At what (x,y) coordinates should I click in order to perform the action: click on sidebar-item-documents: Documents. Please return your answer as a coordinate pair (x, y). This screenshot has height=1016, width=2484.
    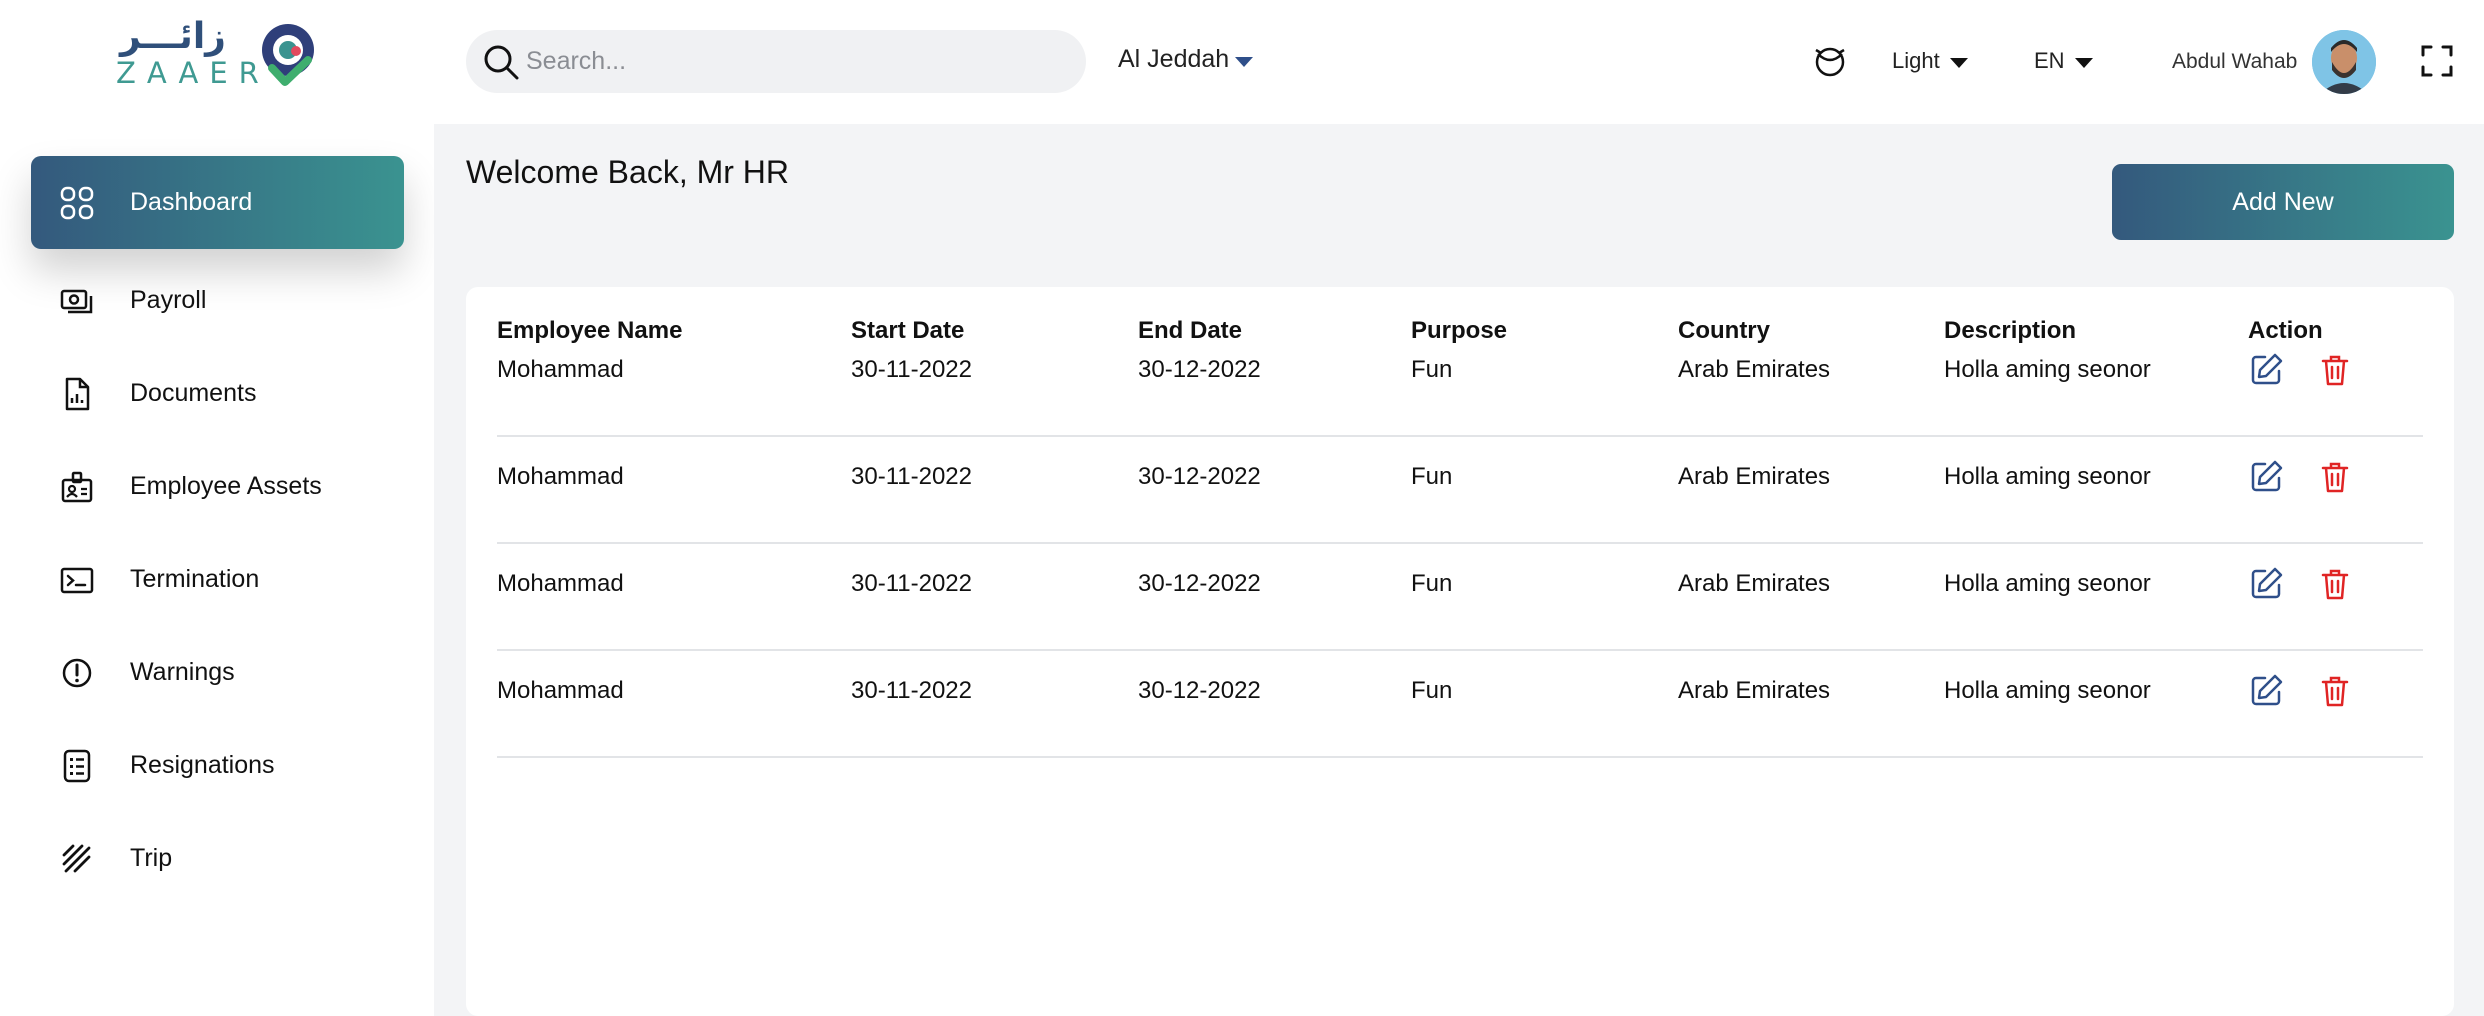
    Looking at the image, I should click on (217, 393).